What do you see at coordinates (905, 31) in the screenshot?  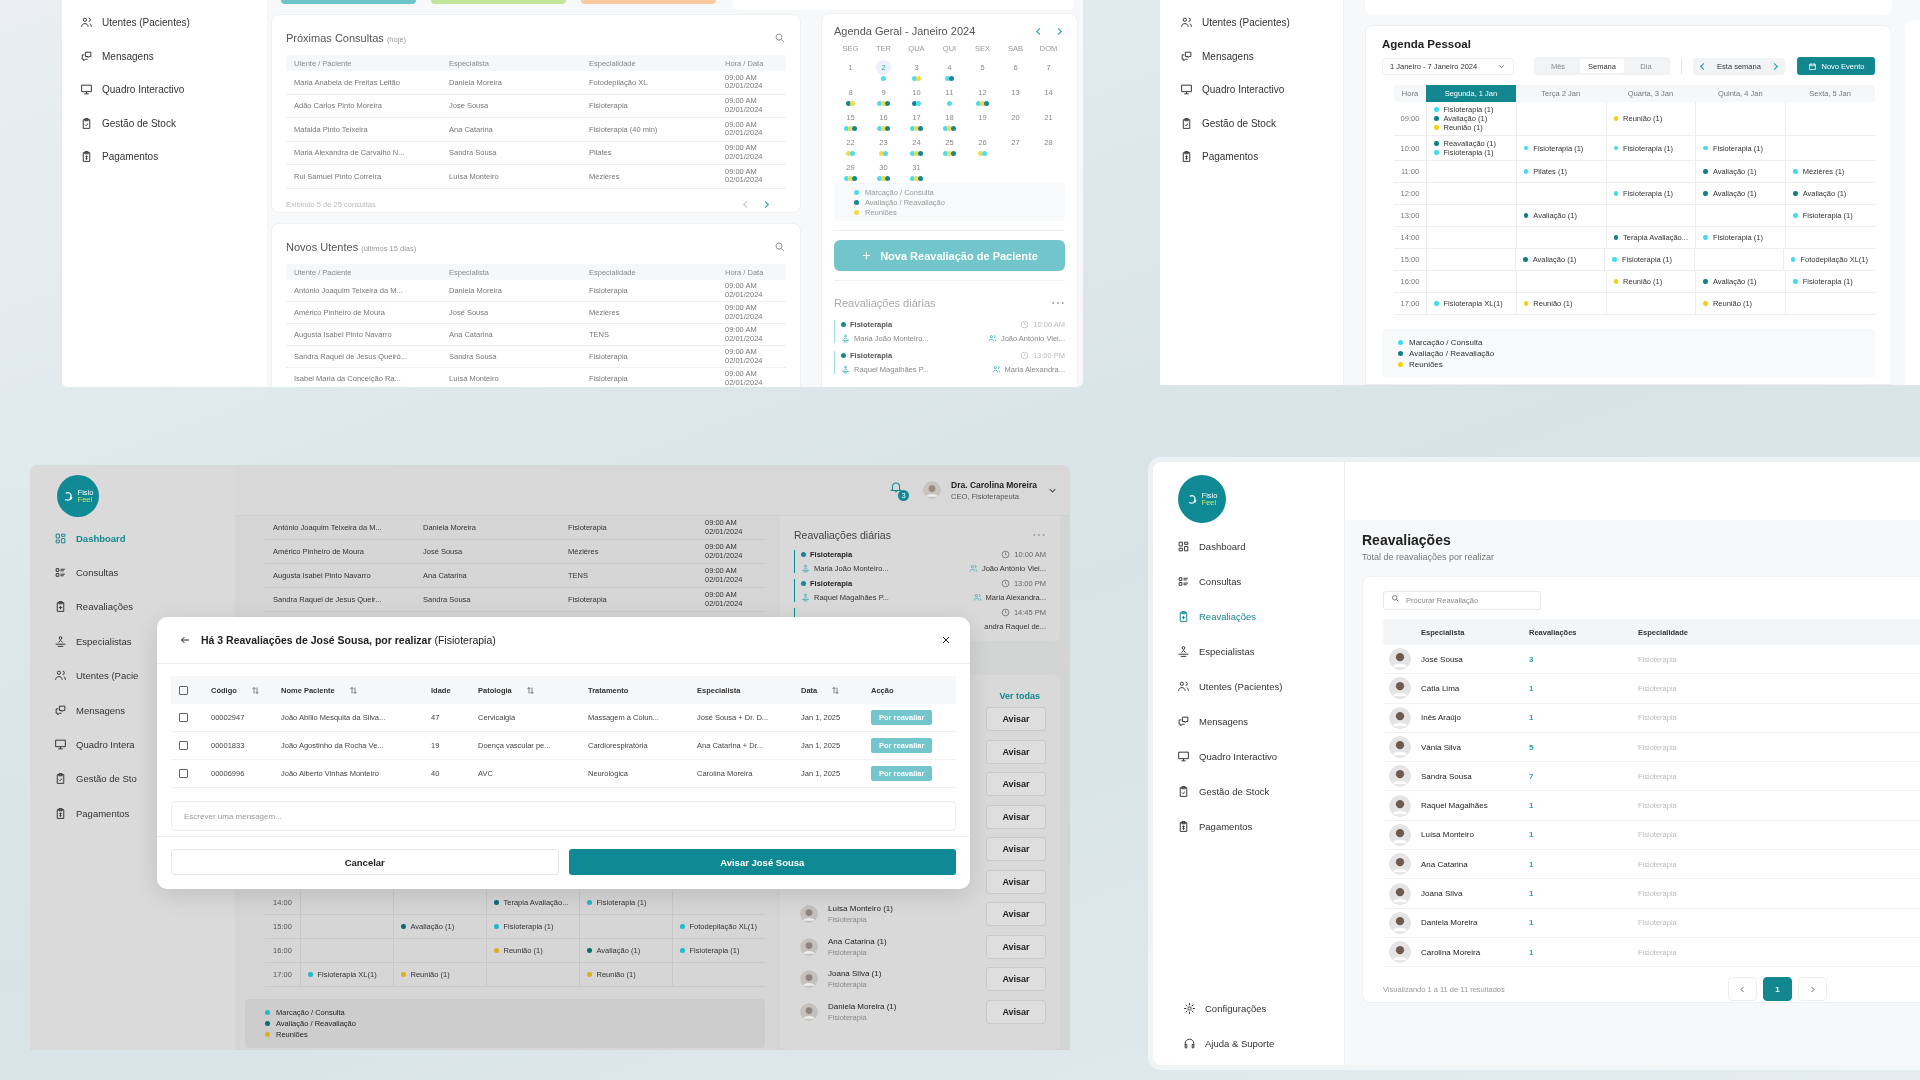 I see `card-title: Agenda Geral - Janeiro 2024` at bounding box center [905, 31].